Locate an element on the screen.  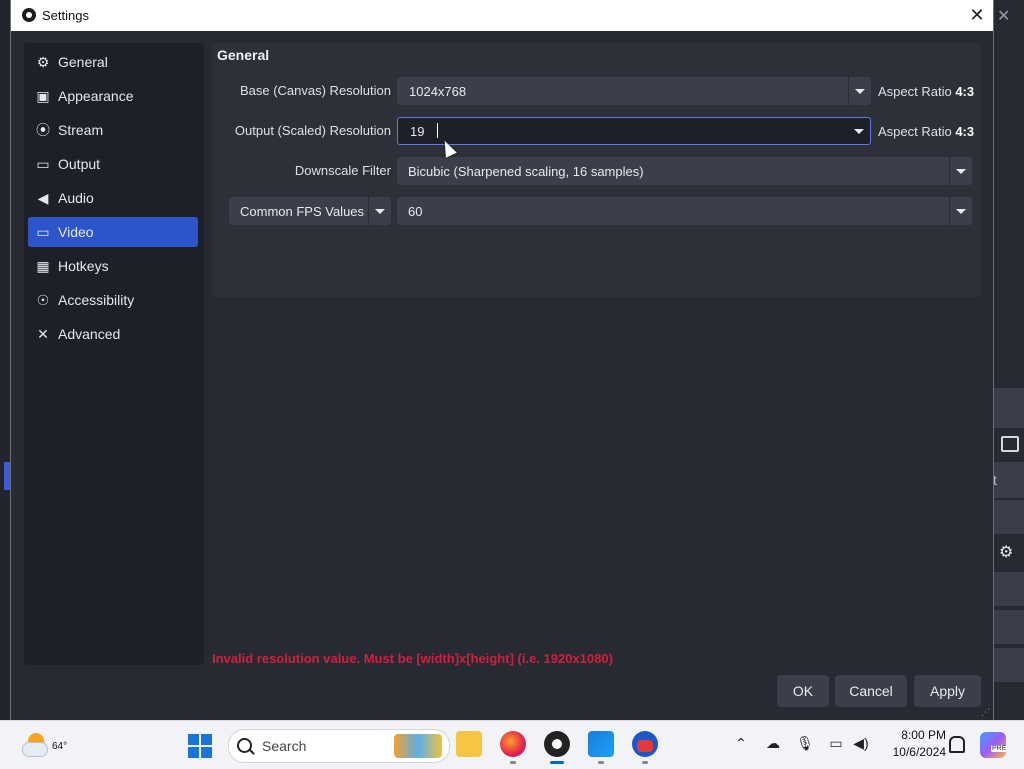
fps-type-combo: Common FPS Values is located at coordinates (310, 211).